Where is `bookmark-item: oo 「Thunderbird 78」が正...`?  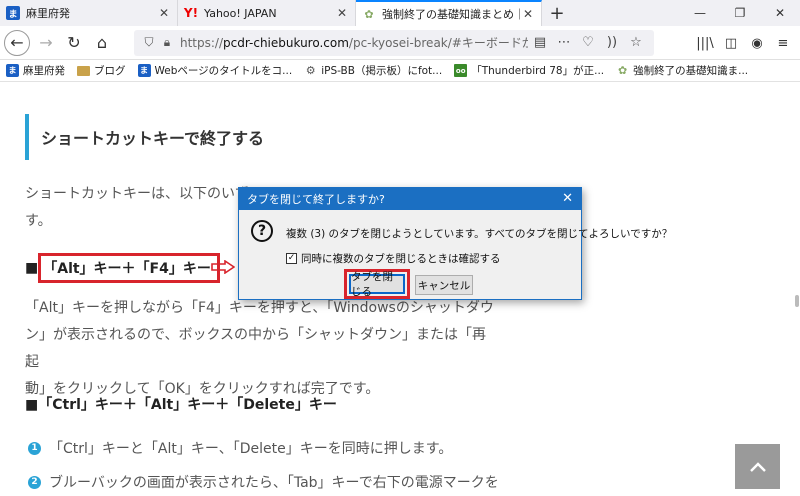 bookmark-item: oo 「Thunderbird 78」が正... is located at coordinates (529, 70).